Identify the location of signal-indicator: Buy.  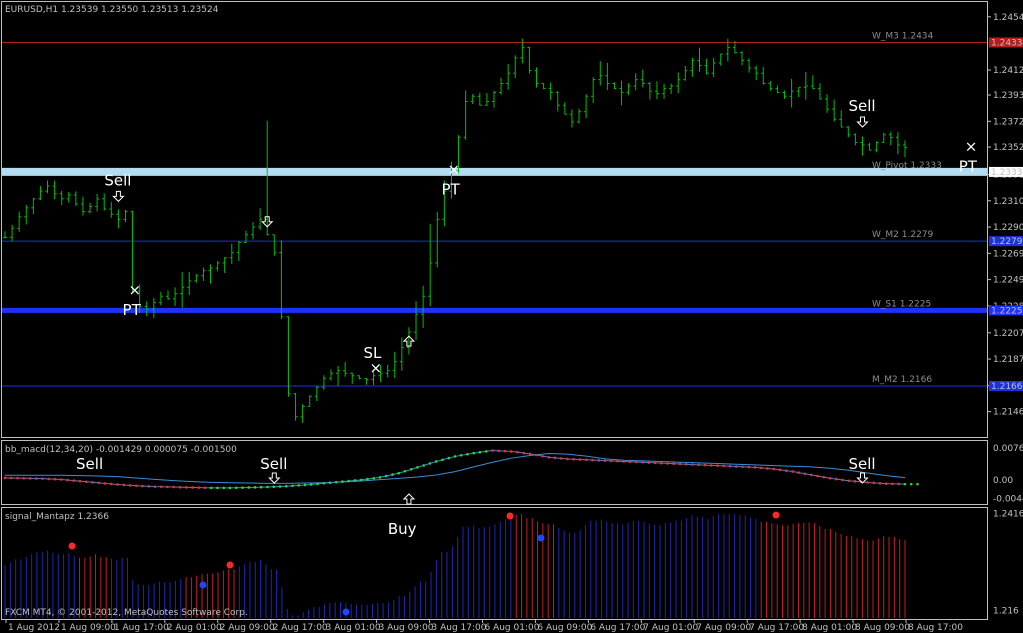
(455, 564).